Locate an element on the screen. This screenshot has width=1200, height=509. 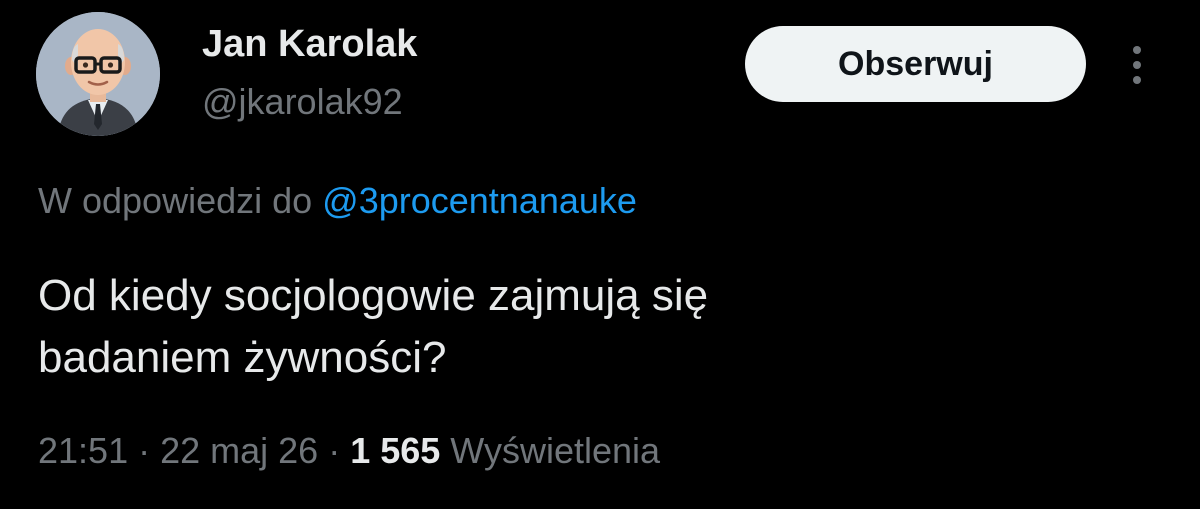
follow-button: Obserwuj is located at coordinates (915, 64).